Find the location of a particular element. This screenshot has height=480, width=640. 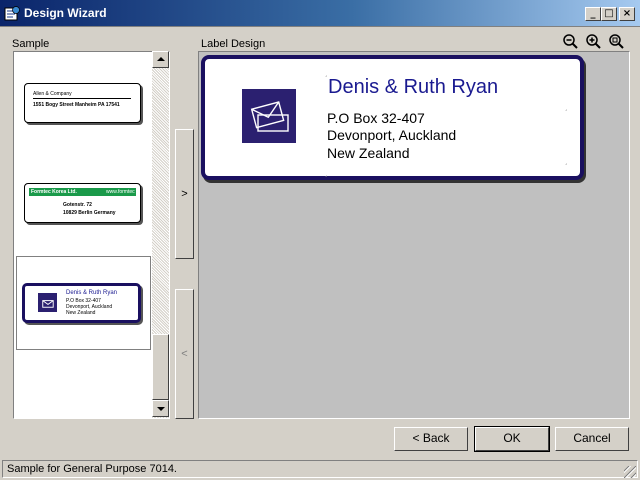

sample-line: Denis & Ruth Ryan is located at coordinates (92, 293).